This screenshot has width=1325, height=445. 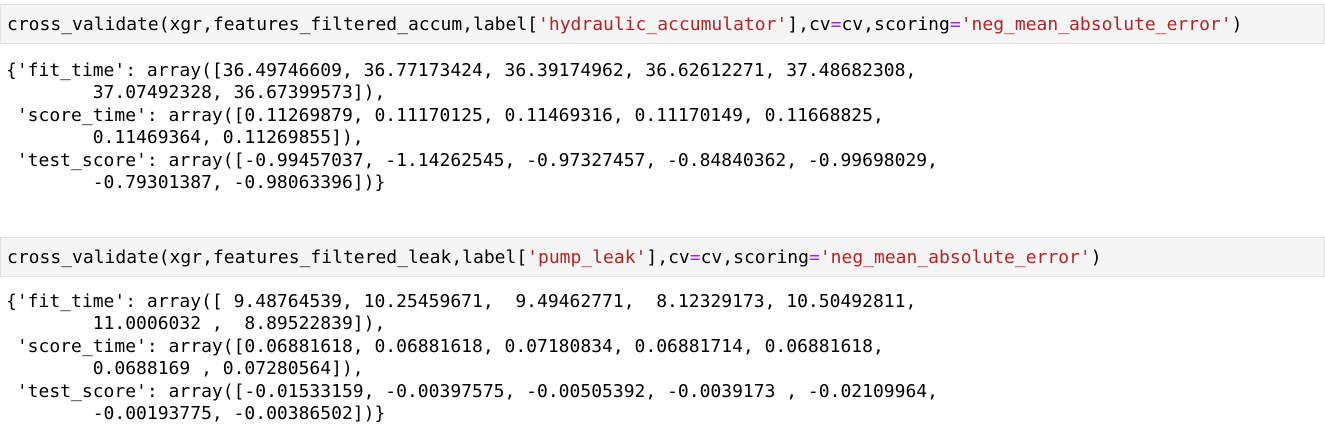 I want to click on output-line: 0.0688169 , 0.07280564]),, so click(x=185, y=369).